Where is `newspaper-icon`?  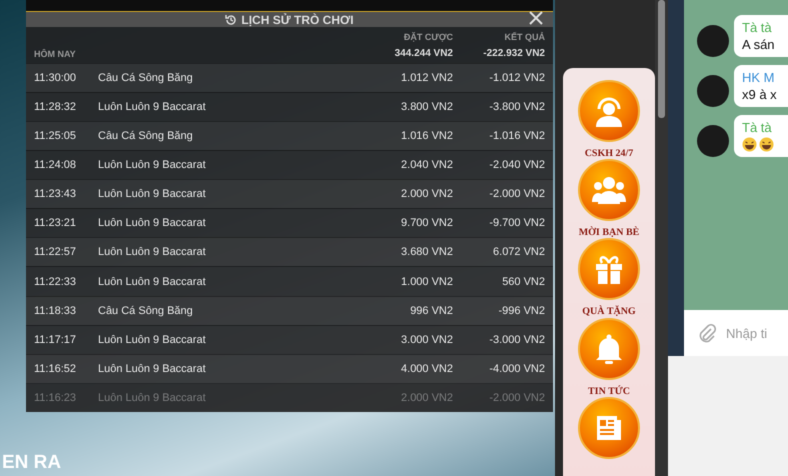
newspaper-icon is located at coordinates (609, 428).